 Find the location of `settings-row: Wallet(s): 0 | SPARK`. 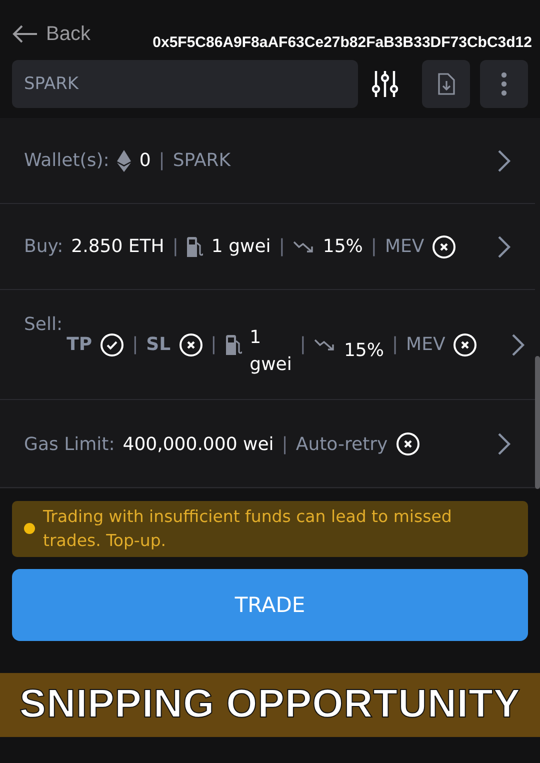

settings-row: Wallet(s): 0 | SPARK is located at coordinates (267, 161).